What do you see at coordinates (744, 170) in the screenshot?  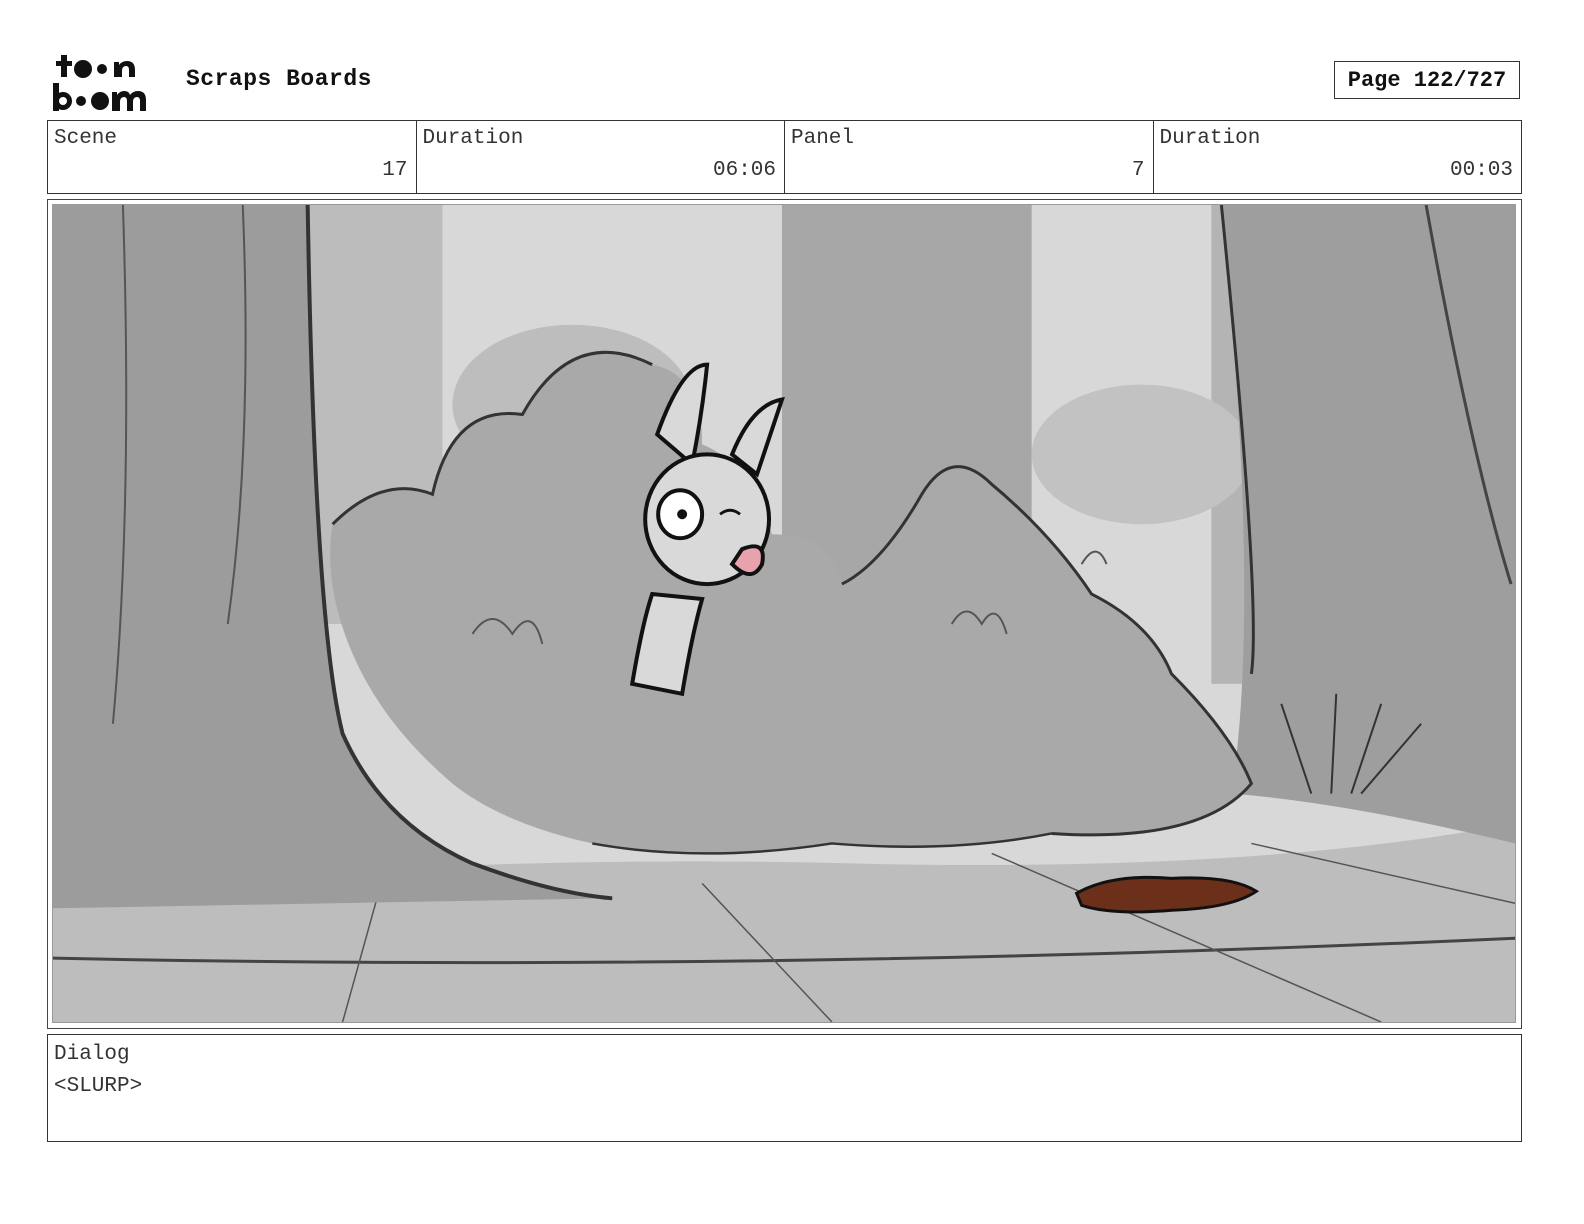 I see `scene-duration-value: 06:06` at bounding box center [744, 170].